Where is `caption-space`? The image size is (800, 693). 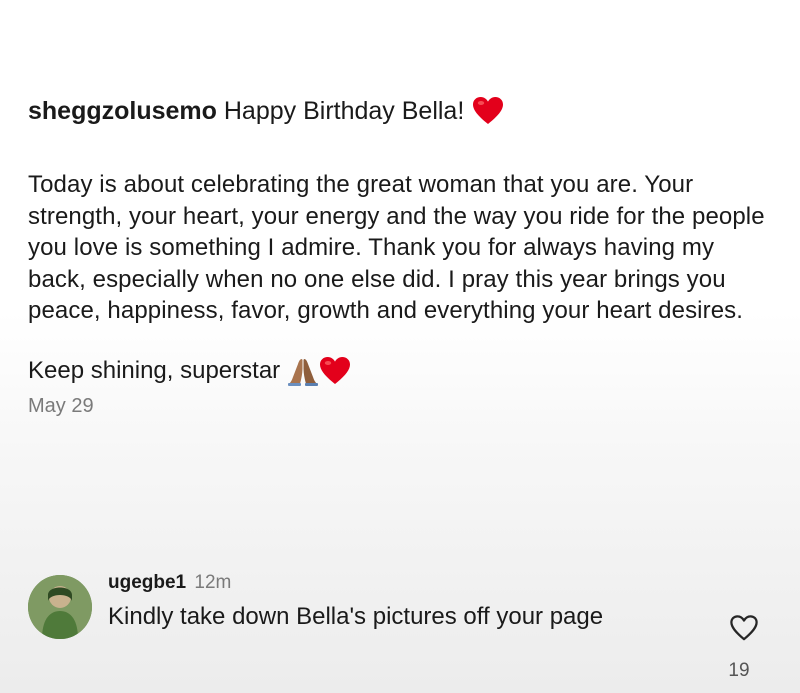
caption-space is located at coordinates (220, 111).